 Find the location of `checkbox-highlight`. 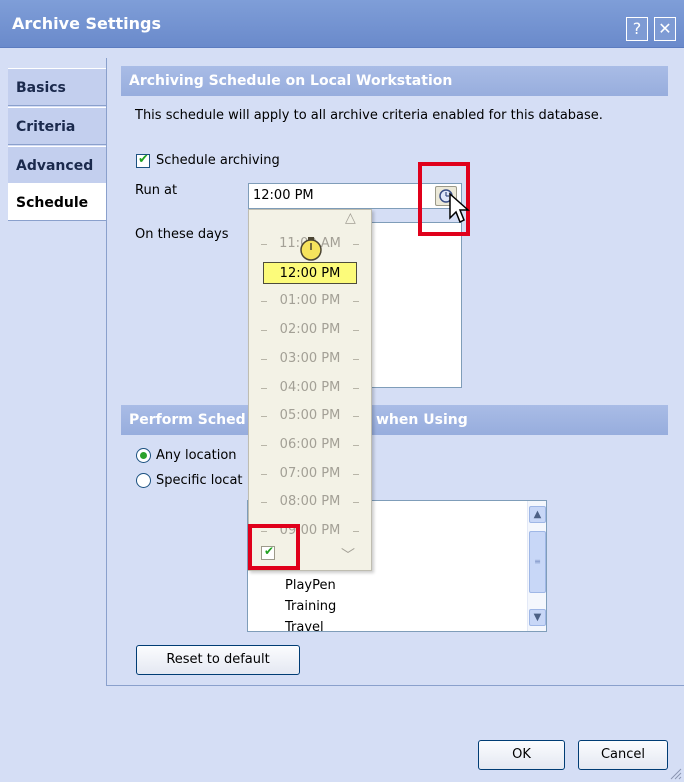

checkbox-highlight is located at coordinates (274, 547).